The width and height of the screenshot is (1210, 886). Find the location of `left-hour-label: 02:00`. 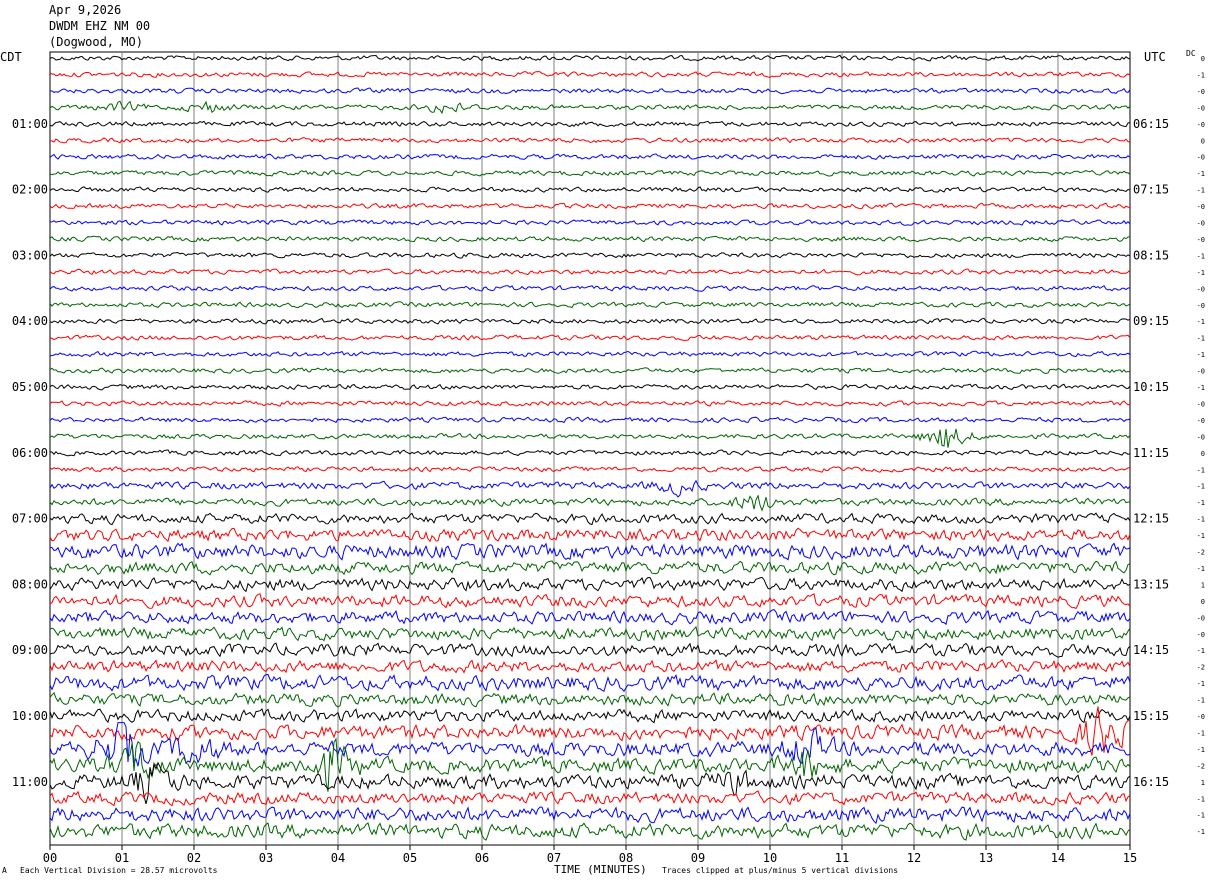

left-hour-label: 02:00 is located at coordinates (30, 190).